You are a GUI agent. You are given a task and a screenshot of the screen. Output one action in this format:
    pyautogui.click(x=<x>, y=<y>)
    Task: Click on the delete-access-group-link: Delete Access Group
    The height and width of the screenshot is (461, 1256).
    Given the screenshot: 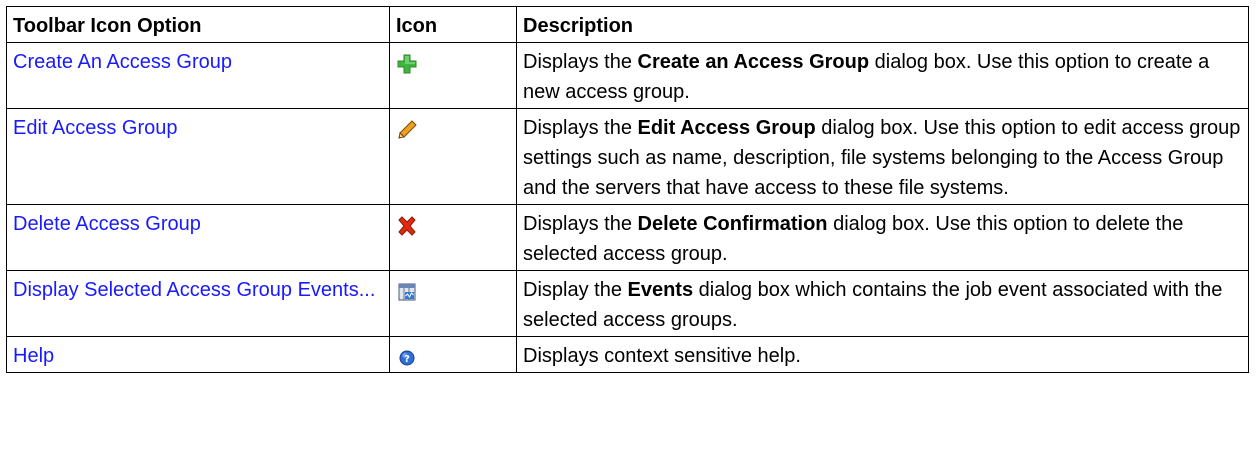 What is the action you would take?
    pyautogui.click(x=107, y=224)
    